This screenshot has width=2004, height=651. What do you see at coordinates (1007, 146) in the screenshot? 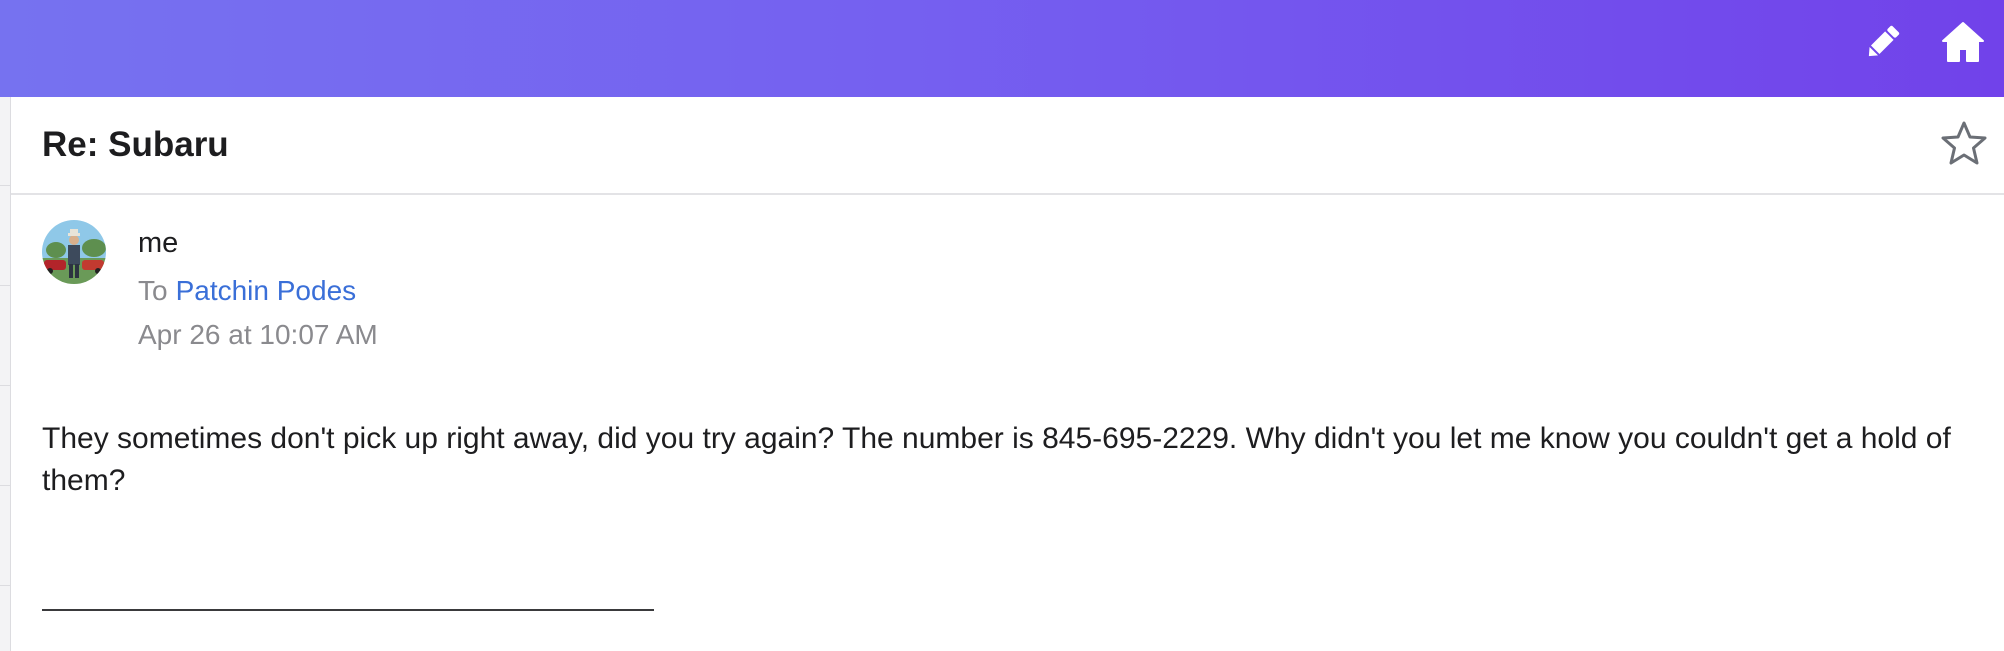
I see `message-header: Re: Subaru` at bounding box center [1007, 146].